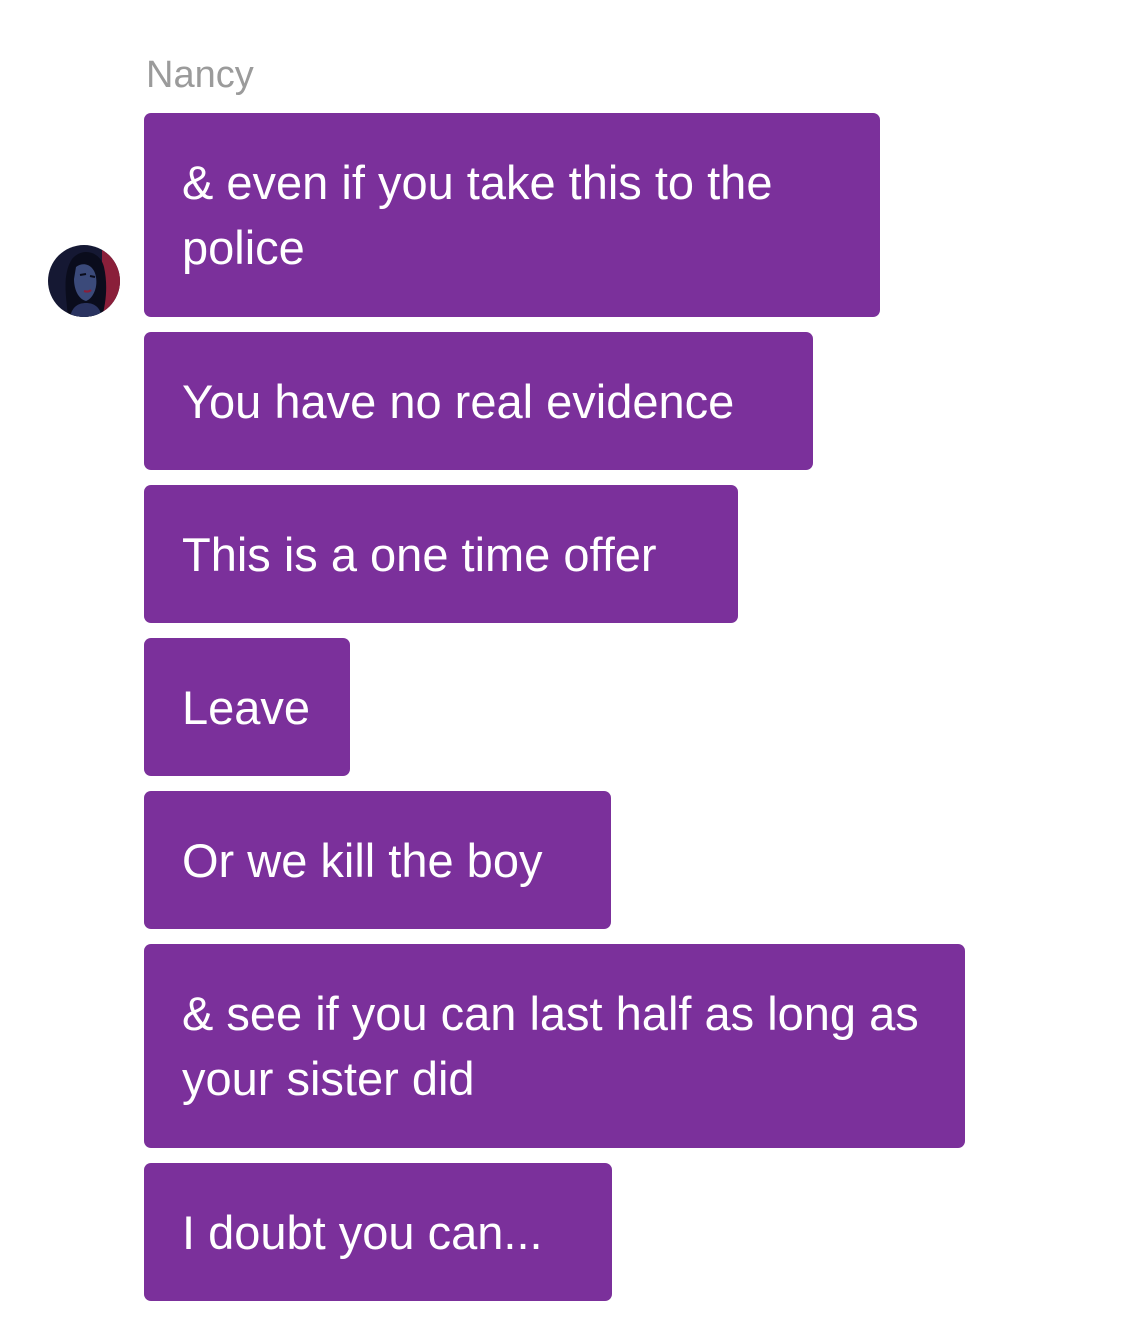 The image size is (1125, 1336). Describe the element at coordinates (84, 281) in the screenshot. I see `avatar-portrait-icon` at that location.